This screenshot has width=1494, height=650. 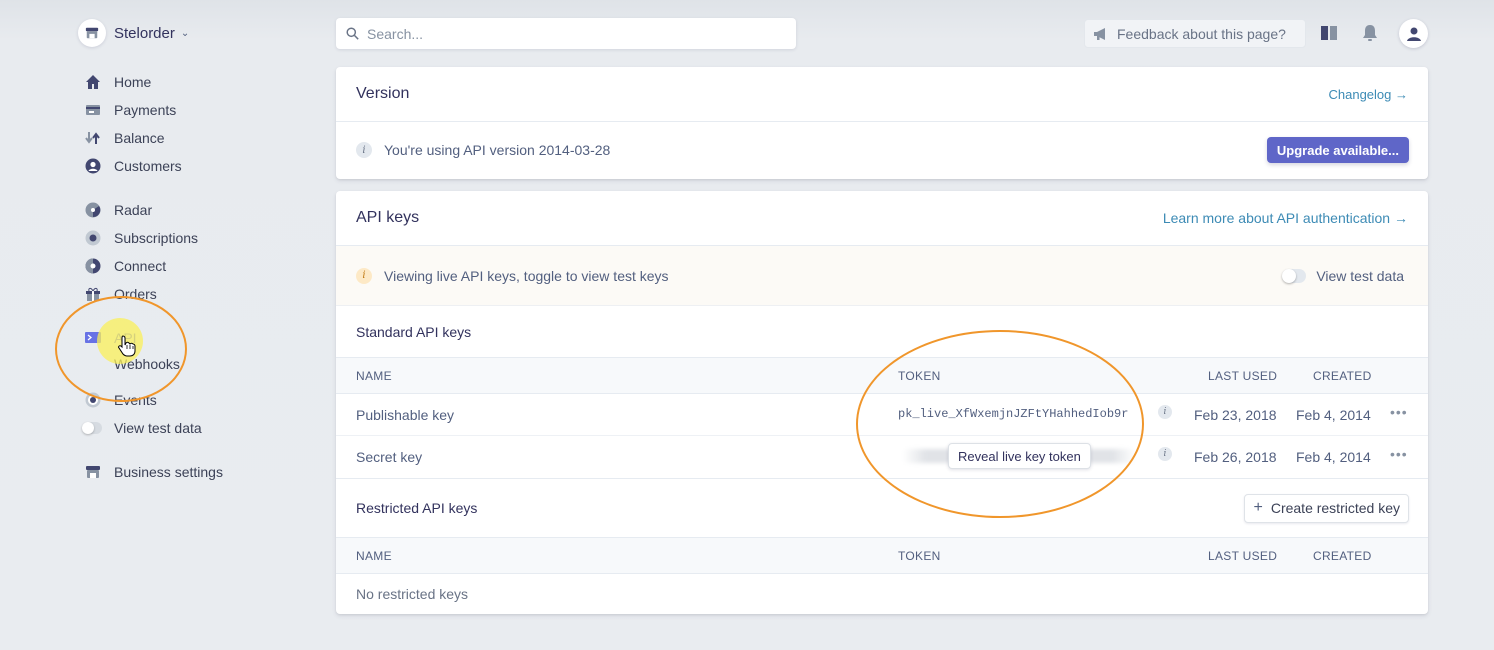 I want to click on radar-icon, so click(x=93, y=210).